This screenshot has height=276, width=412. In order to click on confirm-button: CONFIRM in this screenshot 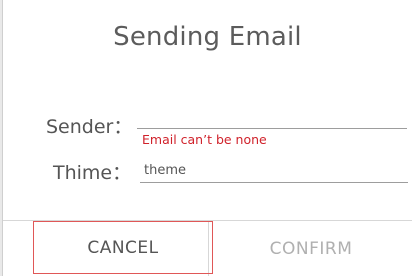, I will do `click(310, 248)`.